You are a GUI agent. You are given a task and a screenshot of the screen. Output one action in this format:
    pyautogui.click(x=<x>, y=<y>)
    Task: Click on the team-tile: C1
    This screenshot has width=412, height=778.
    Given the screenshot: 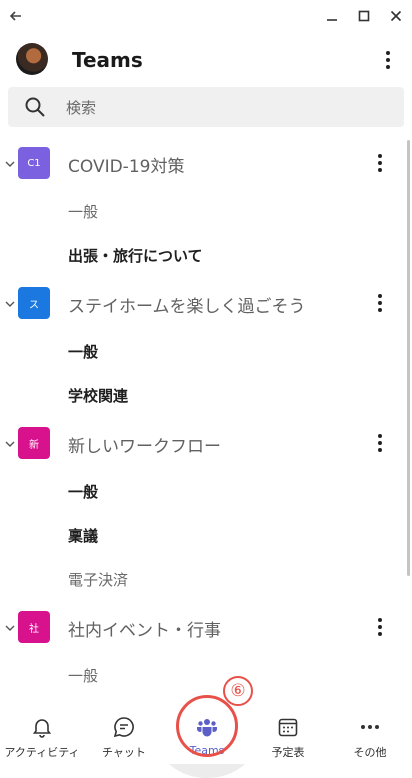 What is the action you would take?
    pyautogui.click(x=34, y=163)
    